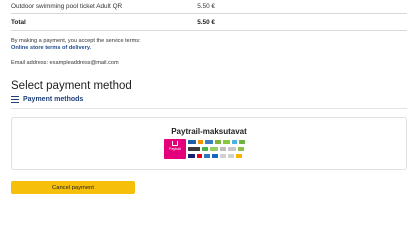 Image resolution: width=420 pixels, height=240 pixels. What do you see at coordinates (209, 30) in the screenshot?
I see `total-divider` at bounding box center [209, 30].